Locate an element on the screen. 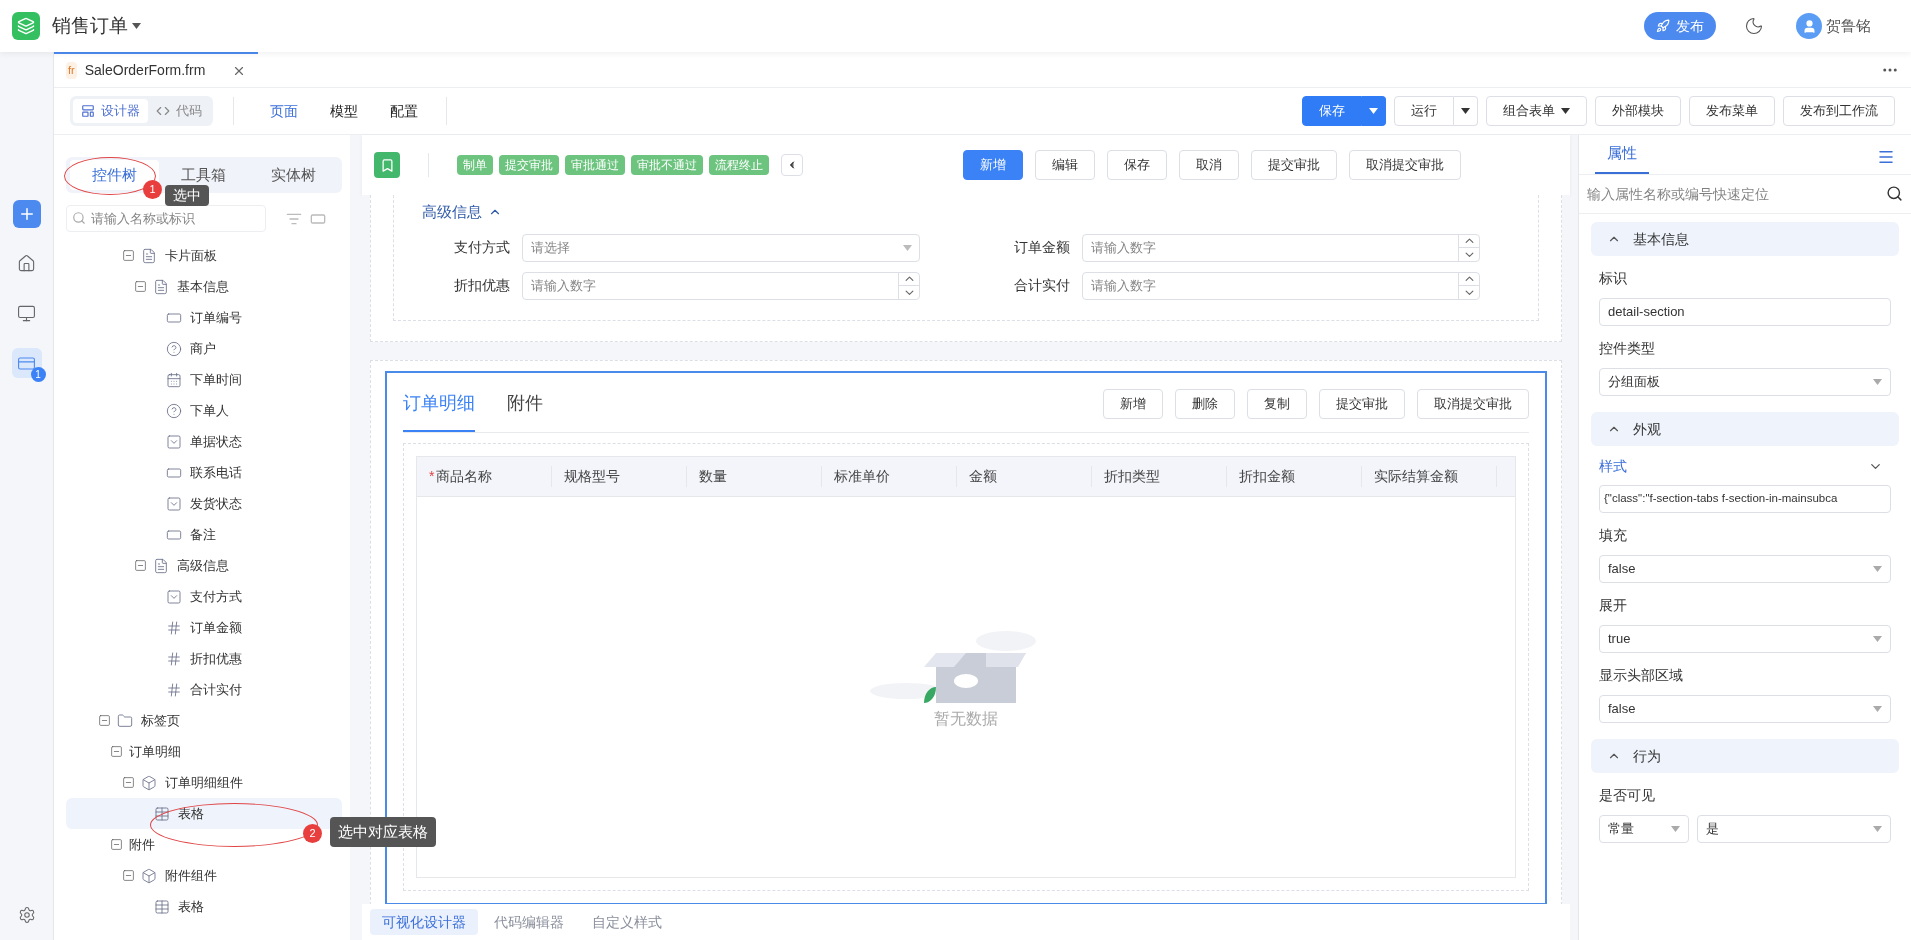  property-label: 控件类型 is located at coordinates (1627, 348).